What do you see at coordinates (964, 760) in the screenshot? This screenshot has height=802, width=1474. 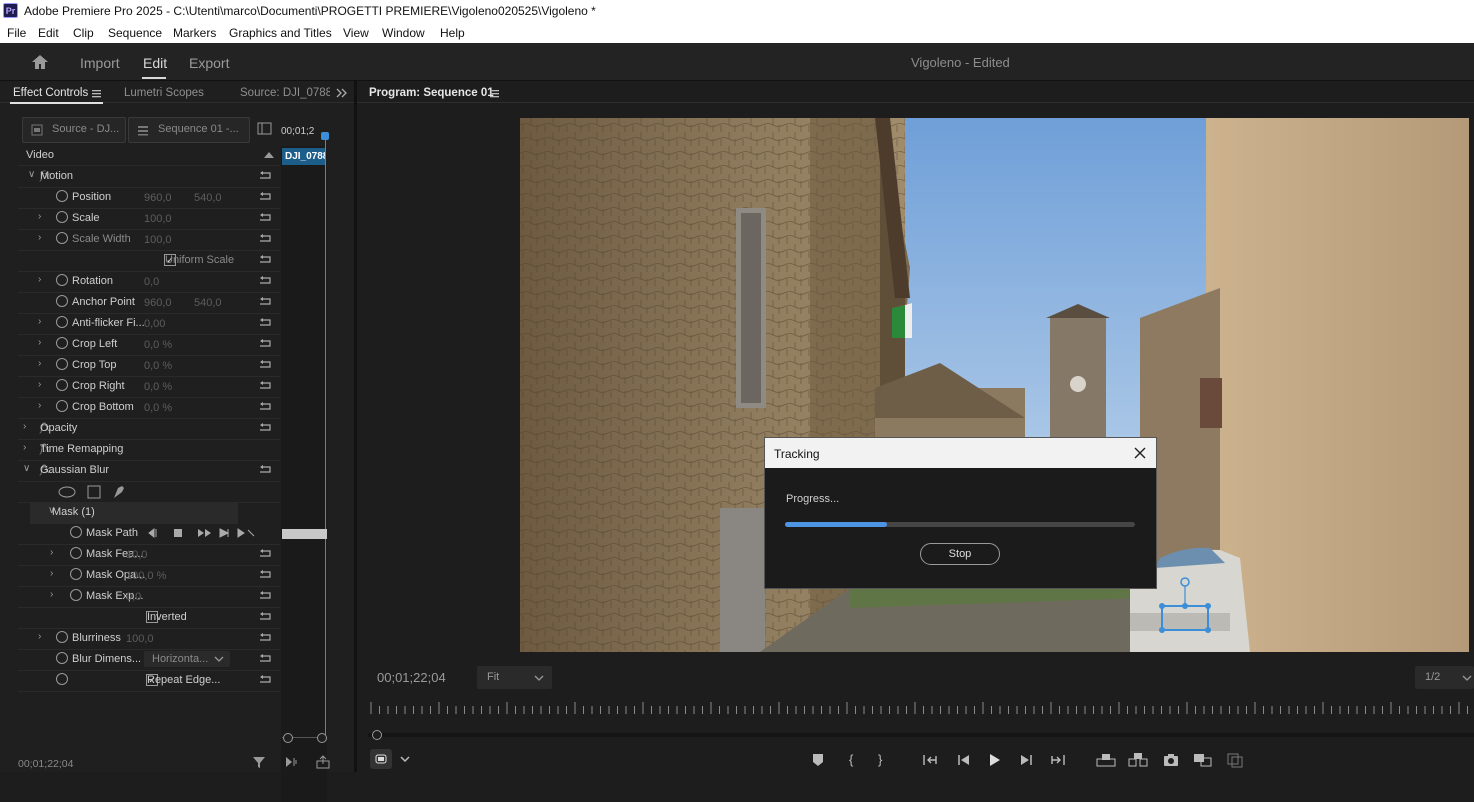 I see `step-back-icon` at bounding box center [964, 760].